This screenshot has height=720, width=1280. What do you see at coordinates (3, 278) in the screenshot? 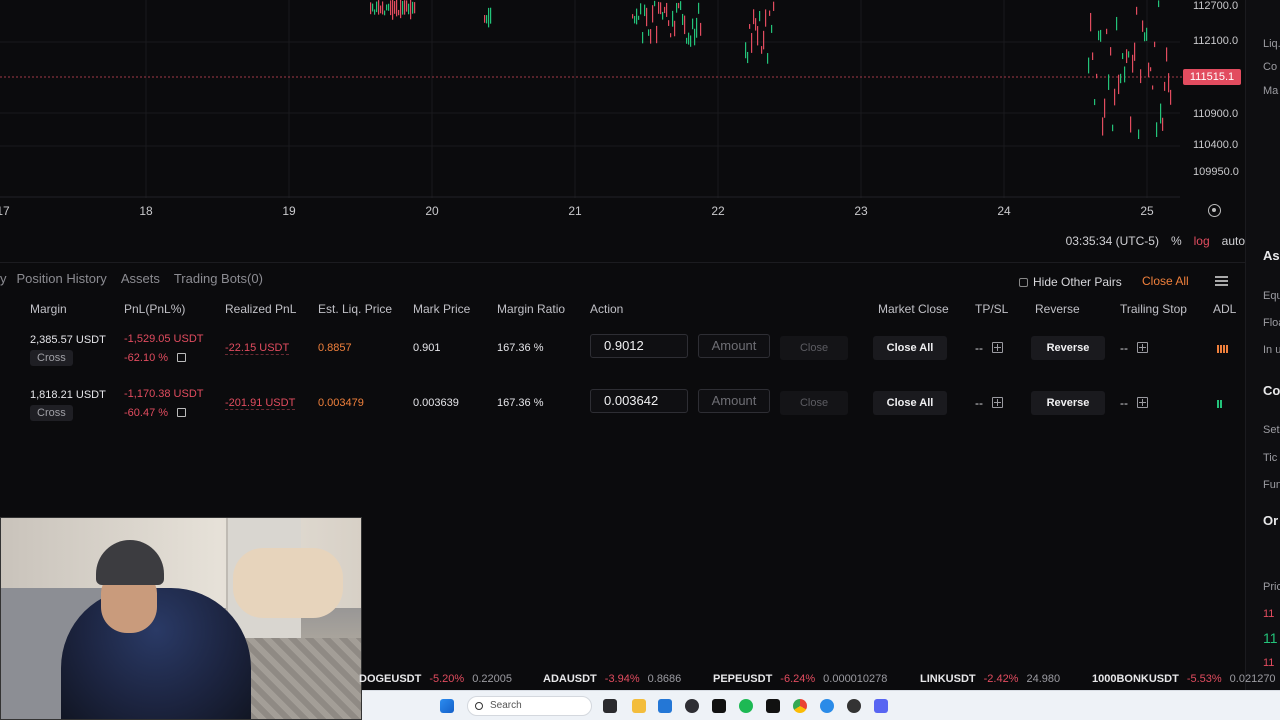
I see `tab-positions-partial: y` at bounding box center [3, 278].